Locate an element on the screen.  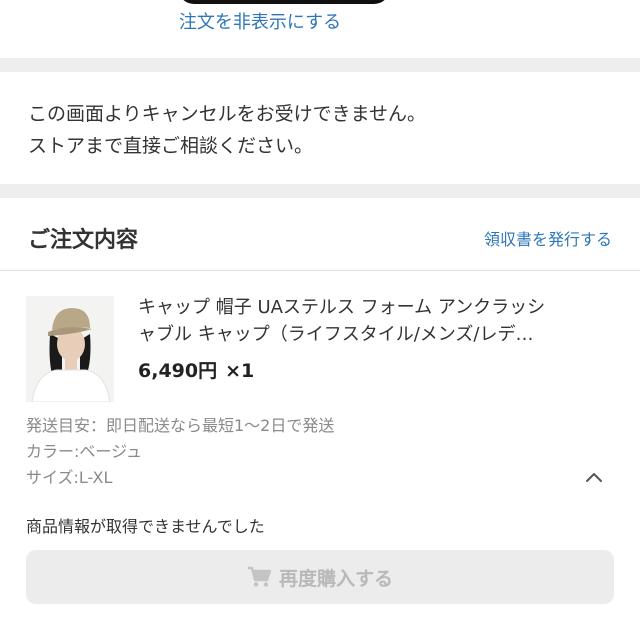
product-image is located at coordinates (70, 349).